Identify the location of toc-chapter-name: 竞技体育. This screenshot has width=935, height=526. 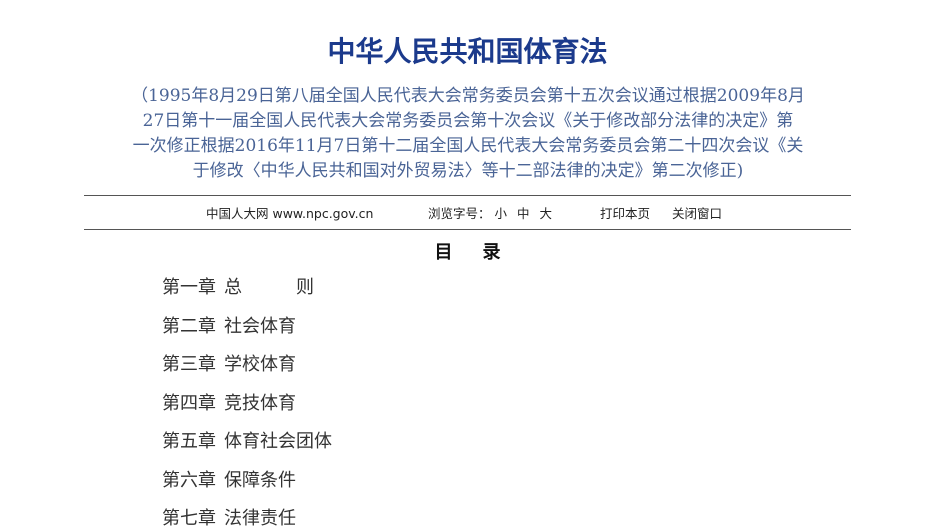
(260, 403).